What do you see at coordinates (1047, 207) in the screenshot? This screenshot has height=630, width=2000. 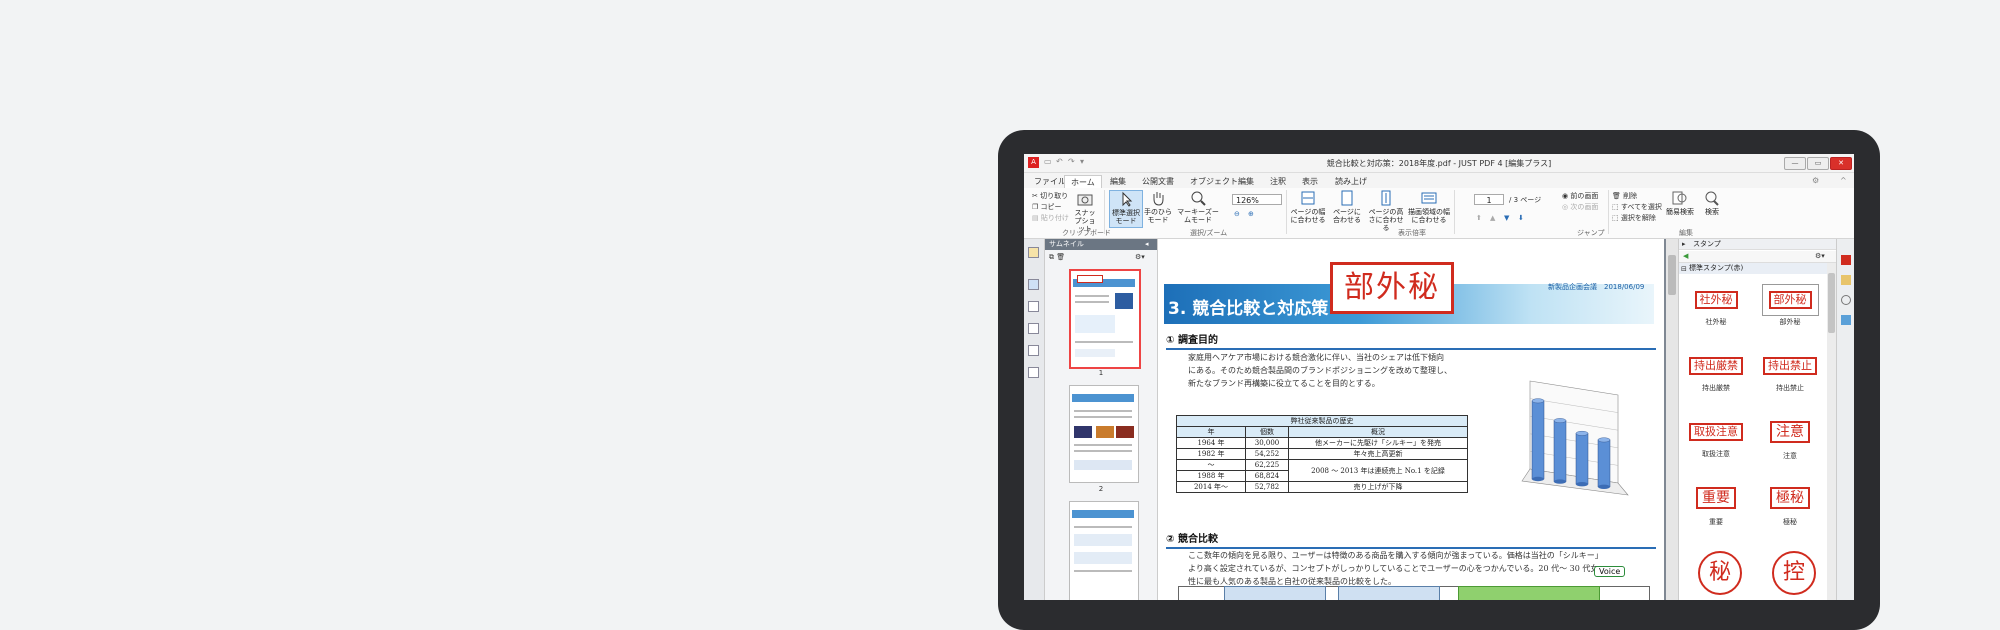 I see `copy-button: ❐ コピー` at bounding box center [1047, 207].